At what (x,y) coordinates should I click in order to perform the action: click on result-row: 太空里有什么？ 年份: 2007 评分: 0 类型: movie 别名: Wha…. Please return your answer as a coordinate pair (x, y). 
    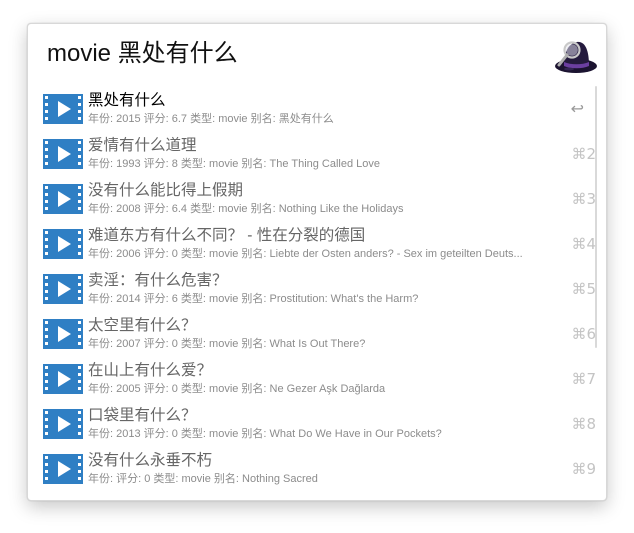
    Looking at the image, I should click on (313, 335).